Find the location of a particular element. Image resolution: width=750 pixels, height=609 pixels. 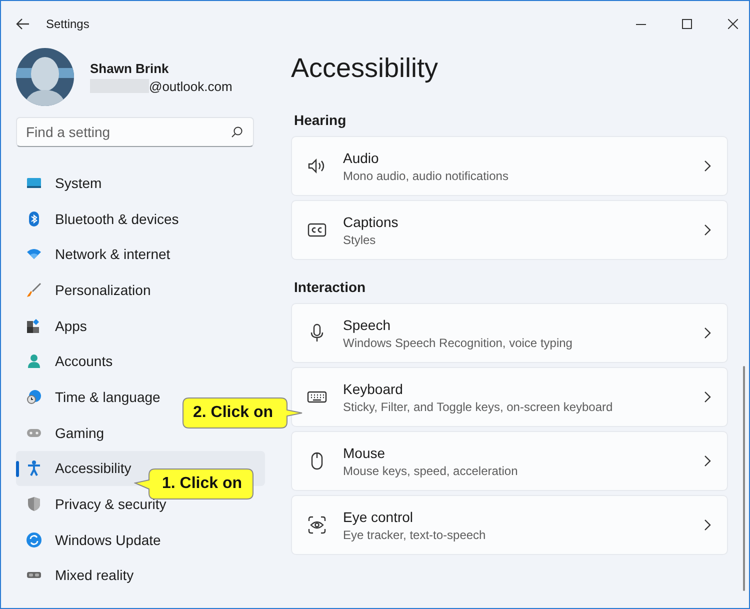

card-subtitle: Sticky, Filter, and Toggle keys, on-screen keyboard is located at coordinates (478, 407).